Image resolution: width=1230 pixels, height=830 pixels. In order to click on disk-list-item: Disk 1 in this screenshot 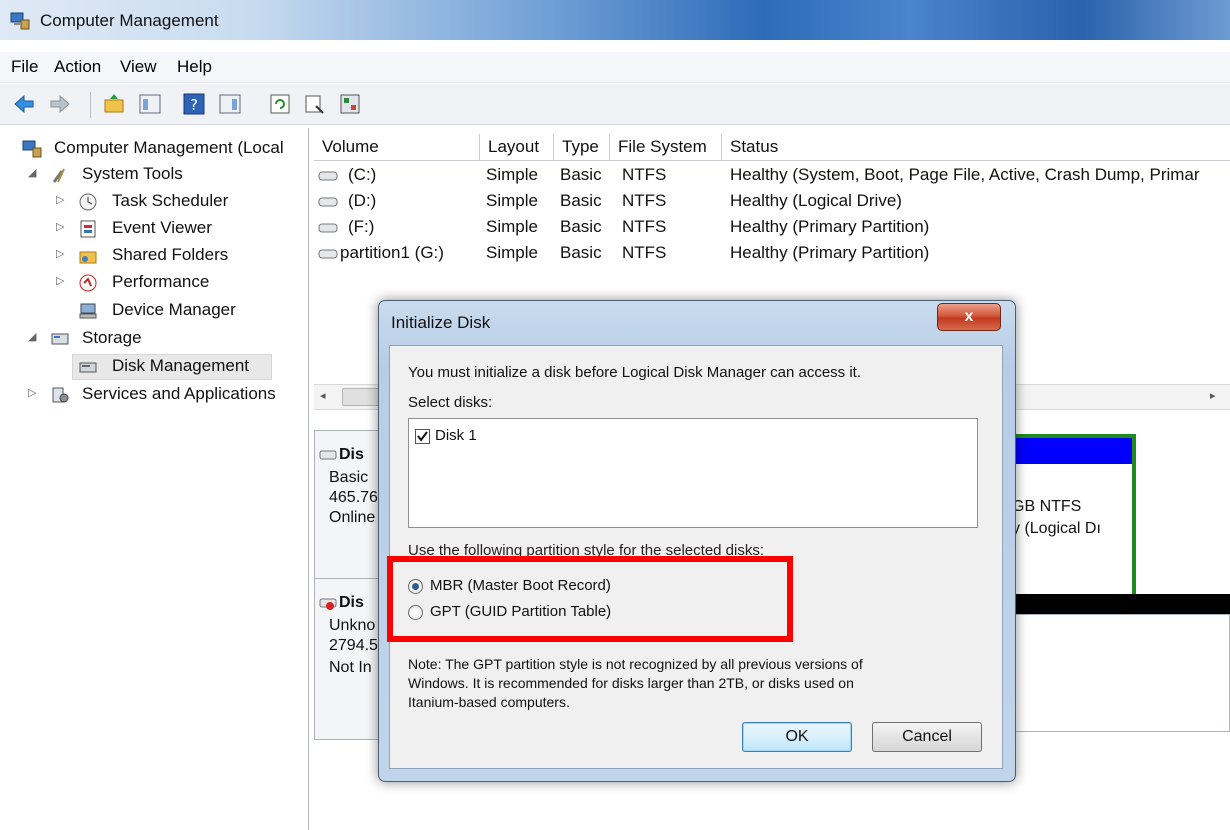, I will do `click(515, 437)`.